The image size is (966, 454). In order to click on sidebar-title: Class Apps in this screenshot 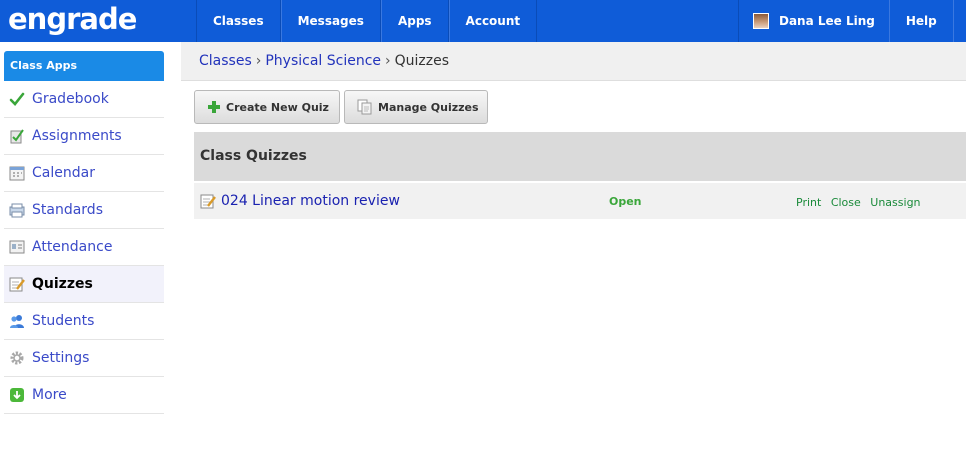, I will do `click(84, 66)`.